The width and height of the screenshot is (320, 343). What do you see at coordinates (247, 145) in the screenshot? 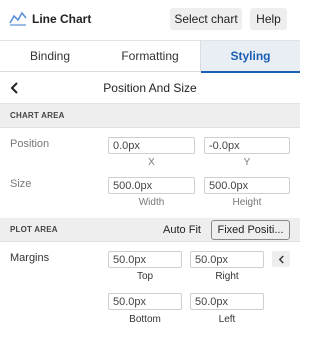
I see `position-y-input` at bounding box center [247, 145].